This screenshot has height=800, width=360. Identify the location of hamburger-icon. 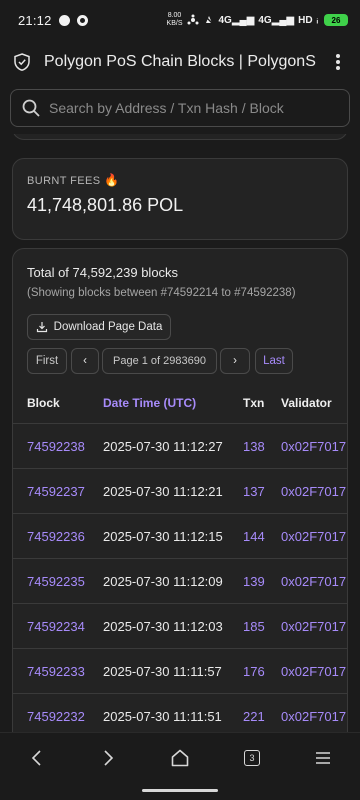
(323, 758).